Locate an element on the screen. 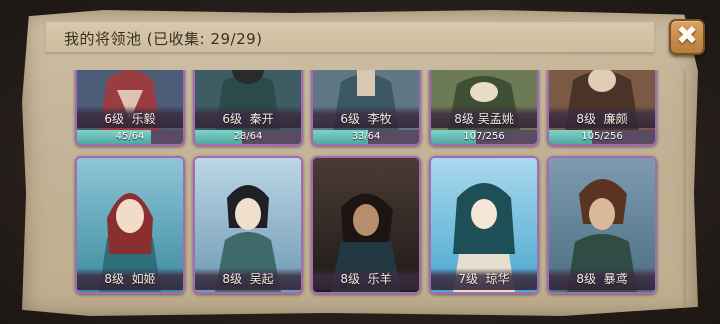 This screenshot has width=720, height=324. general-card: 6级 李牧 33/64 is located at coordinates (366, 108).